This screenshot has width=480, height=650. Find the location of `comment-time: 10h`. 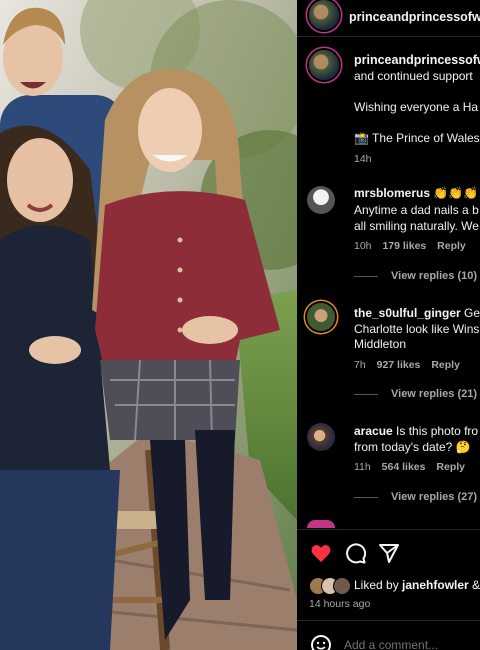

comment-time: 10h is located at coordinates (363, 246).